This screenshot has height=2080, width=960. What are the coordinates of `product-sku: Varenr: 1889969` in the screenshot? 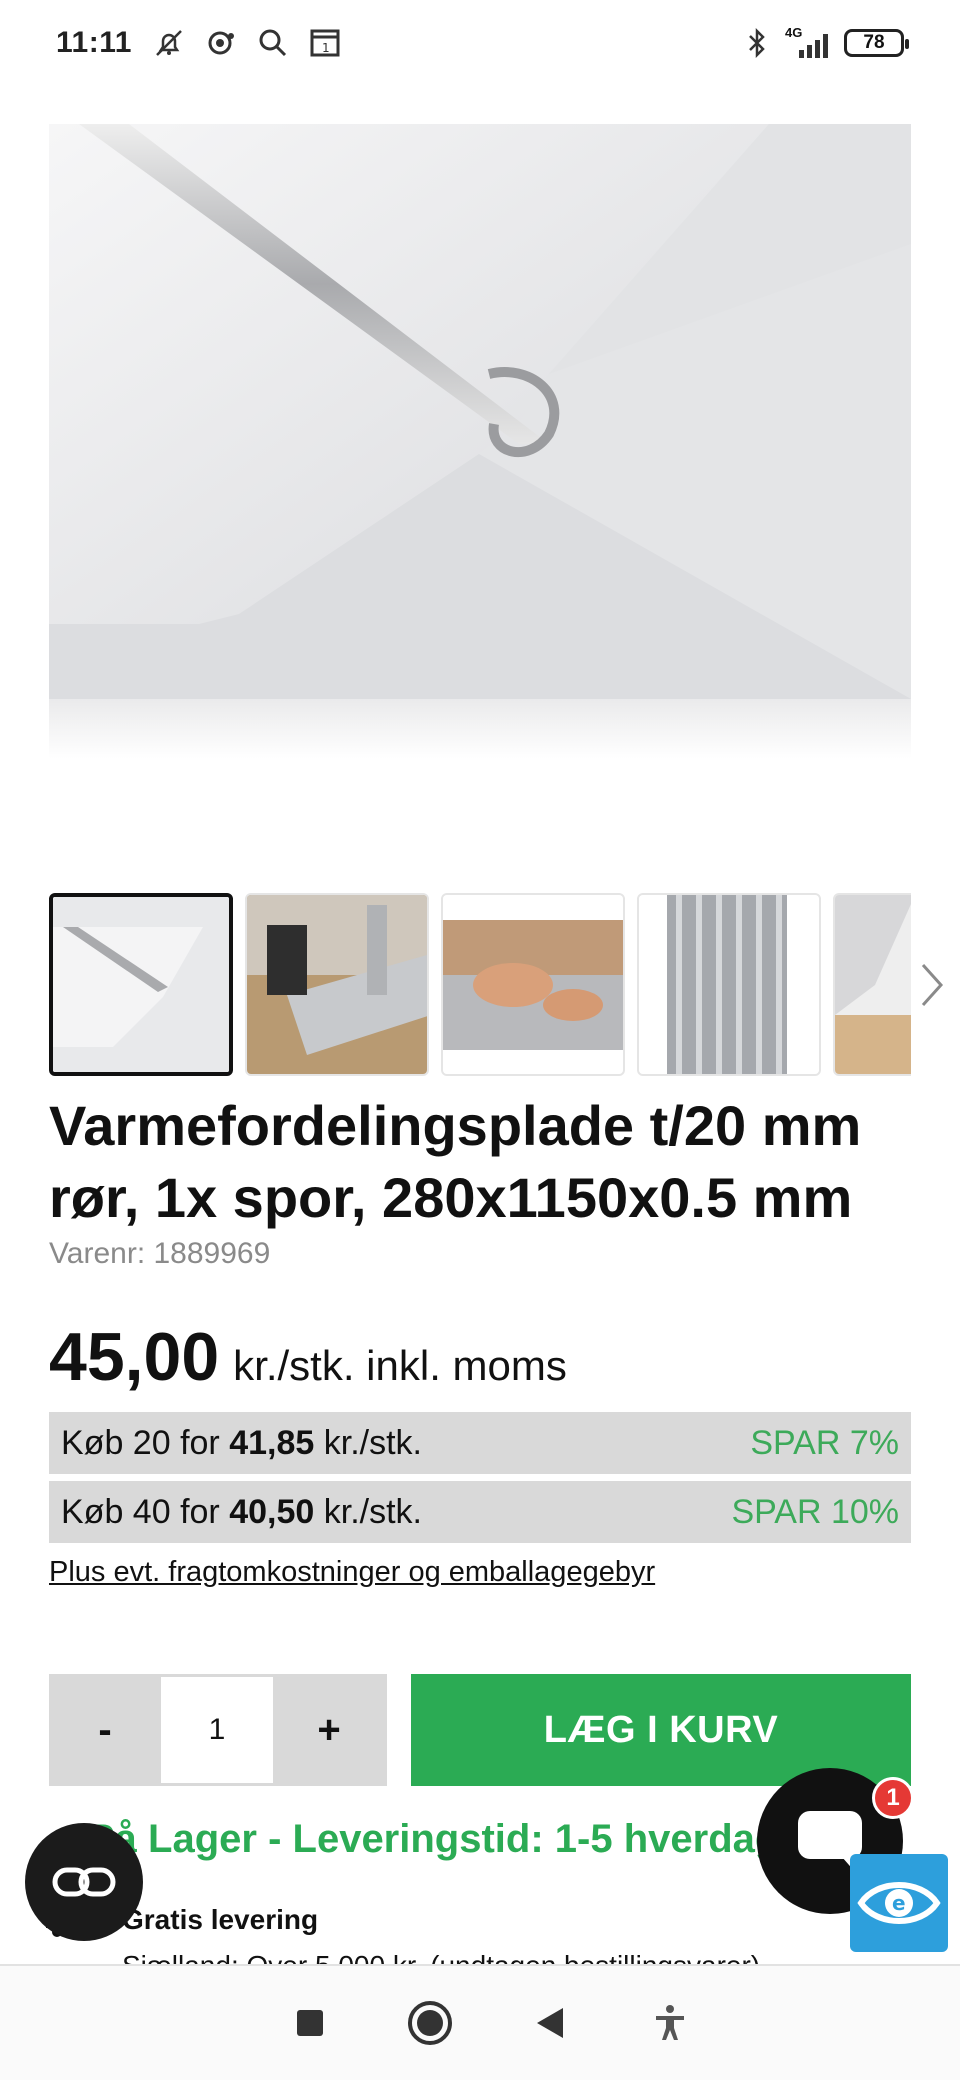 It's located at (160, 1253).